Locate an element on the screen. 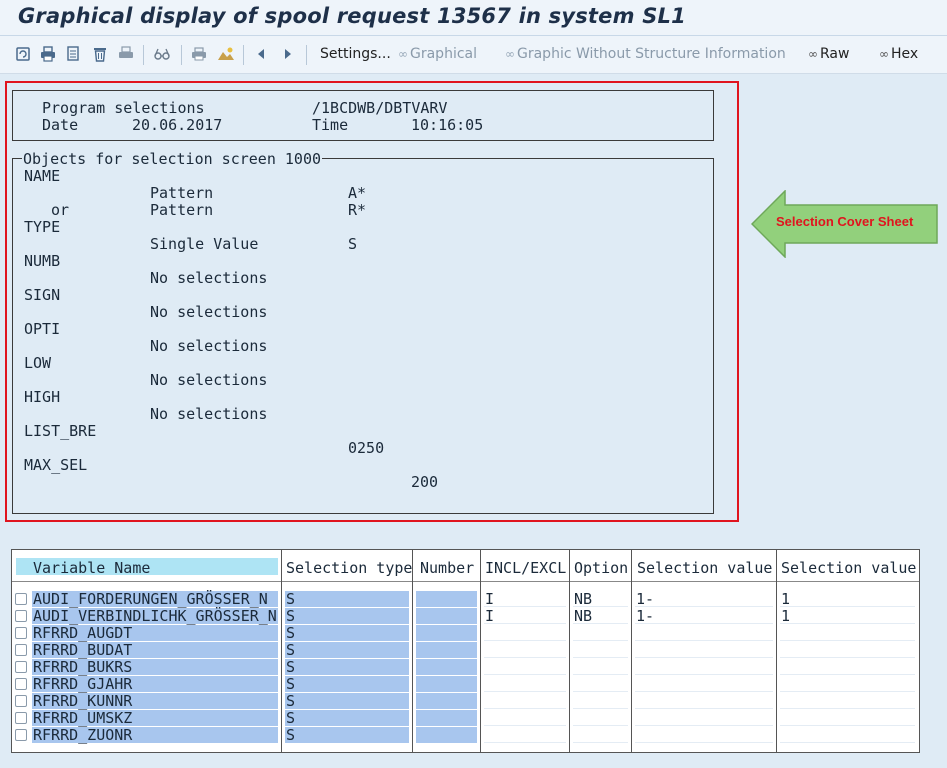 This screenshot has height=768, width=947. table-row: RFRRD_ZUONR S is located at coordinates (465, 735).